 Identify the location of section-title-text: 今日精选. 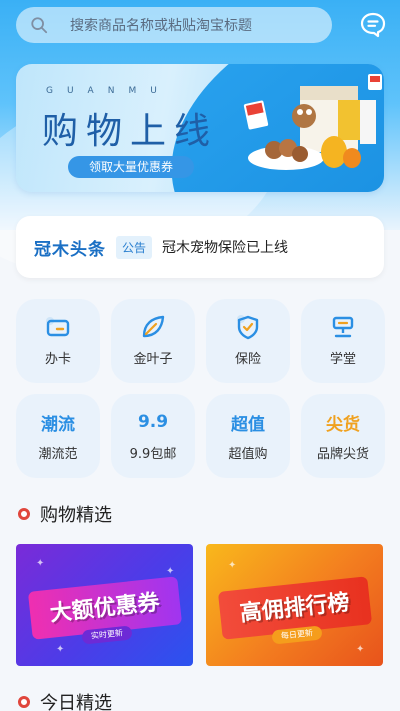
(76, 702).